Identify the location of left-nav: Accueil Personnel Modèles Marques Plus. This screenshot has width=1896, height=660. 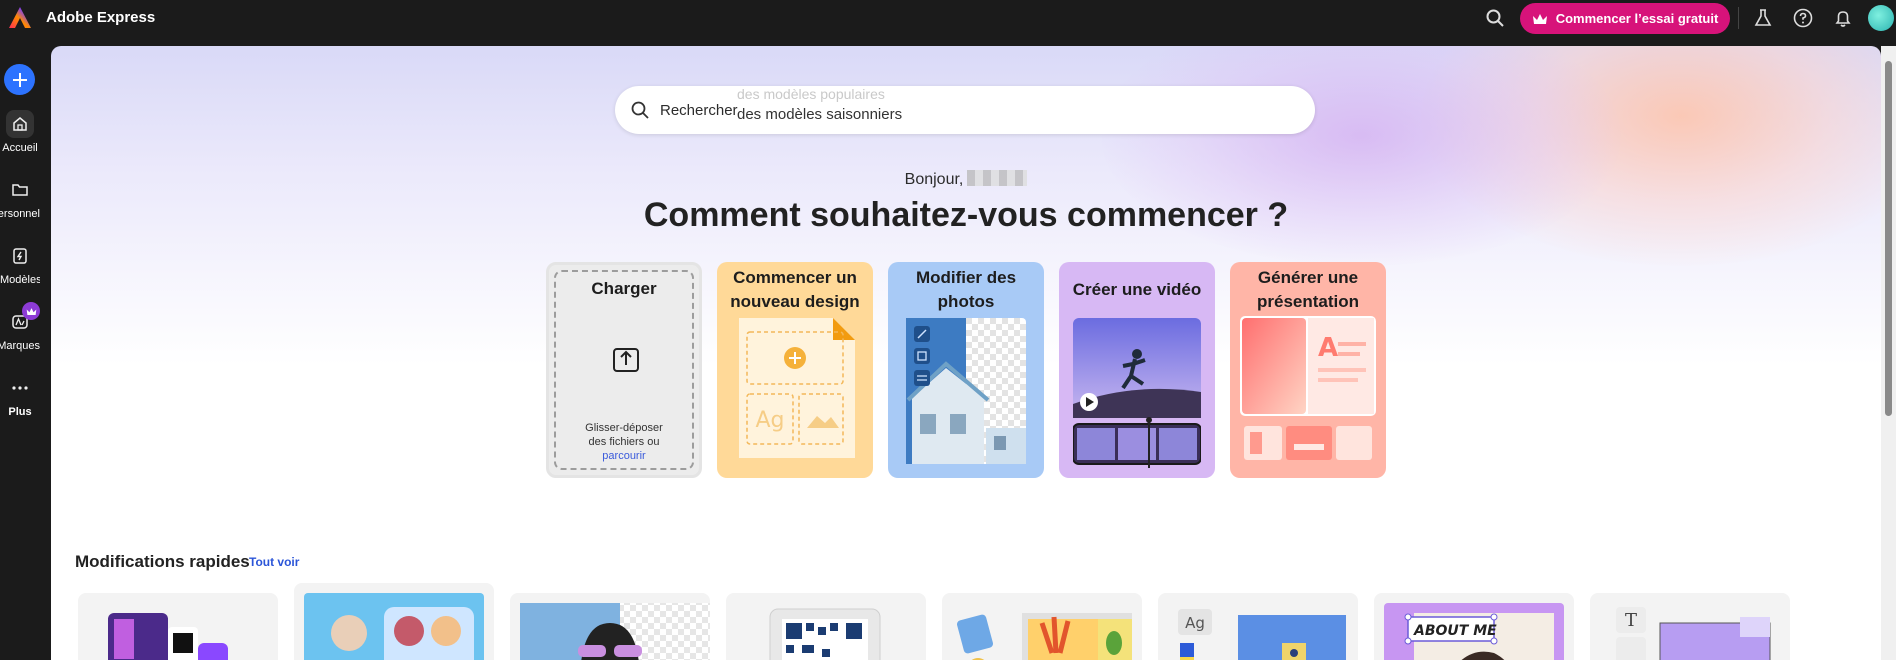
(25, 348).